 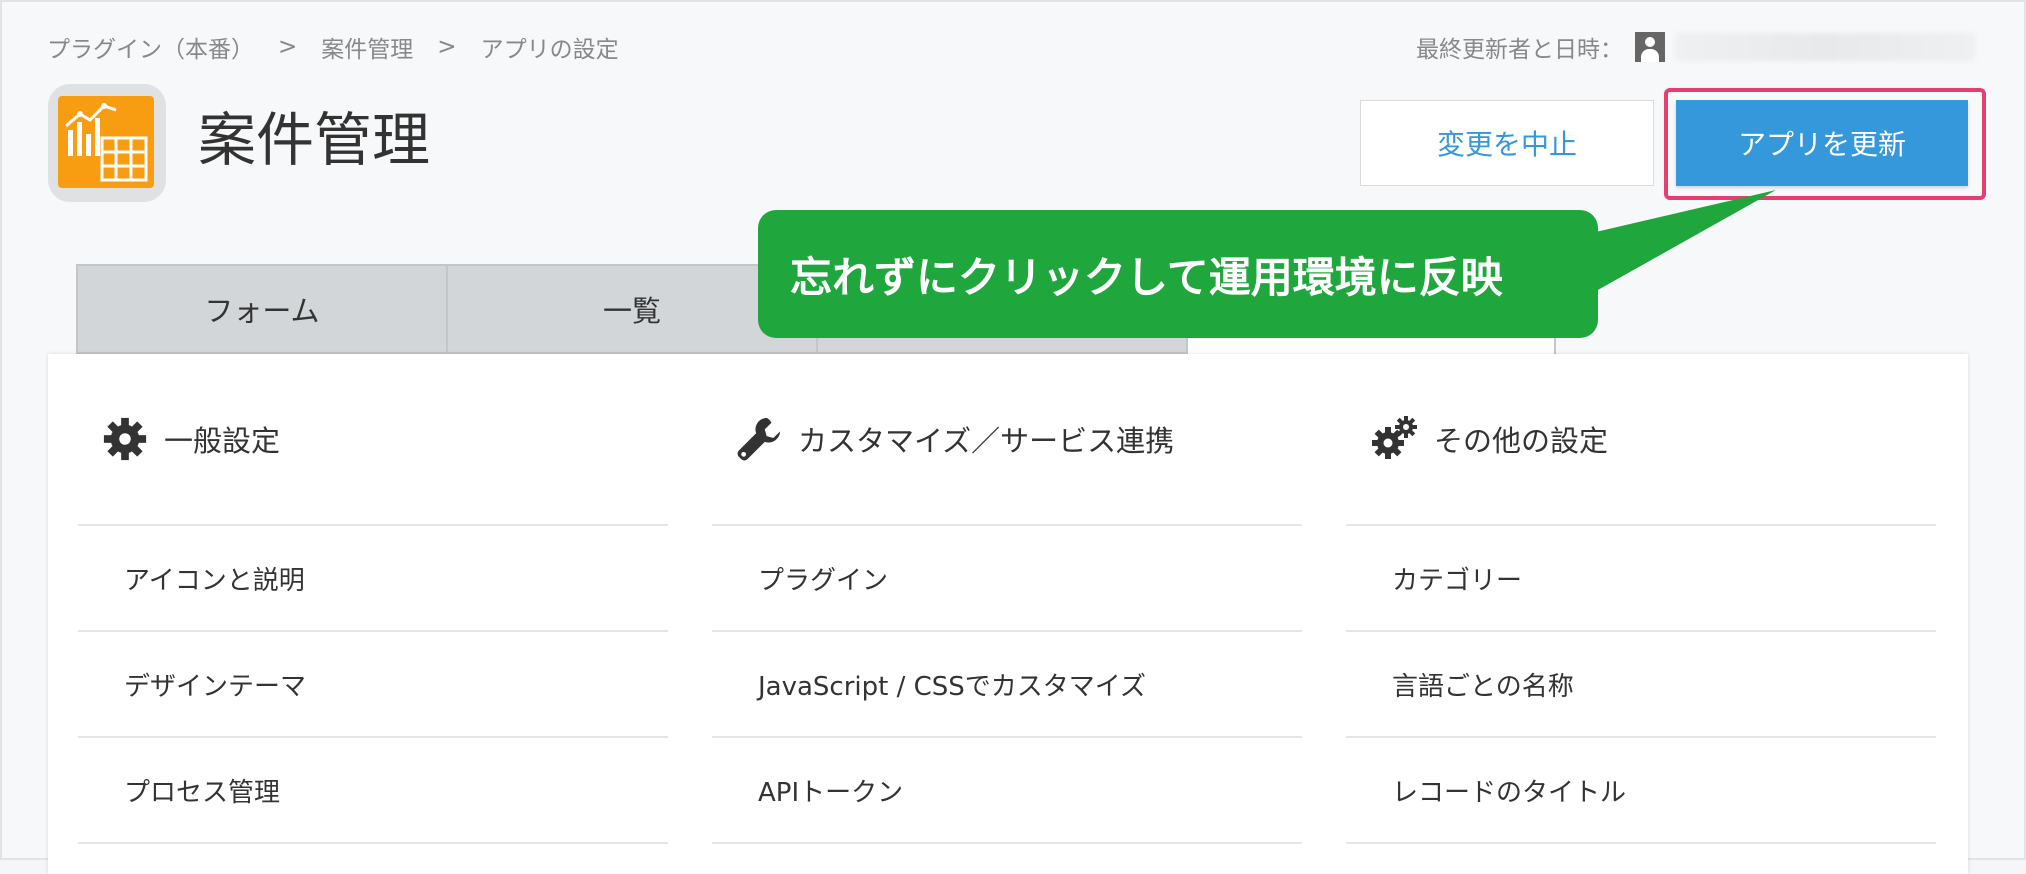 I want to click on settings-link-process-management: プロセス管理, so click(x=373, y=791).